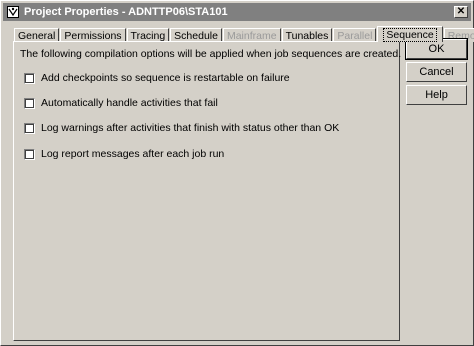  I want to click on tab-label: Sequence, so click(410, 34).